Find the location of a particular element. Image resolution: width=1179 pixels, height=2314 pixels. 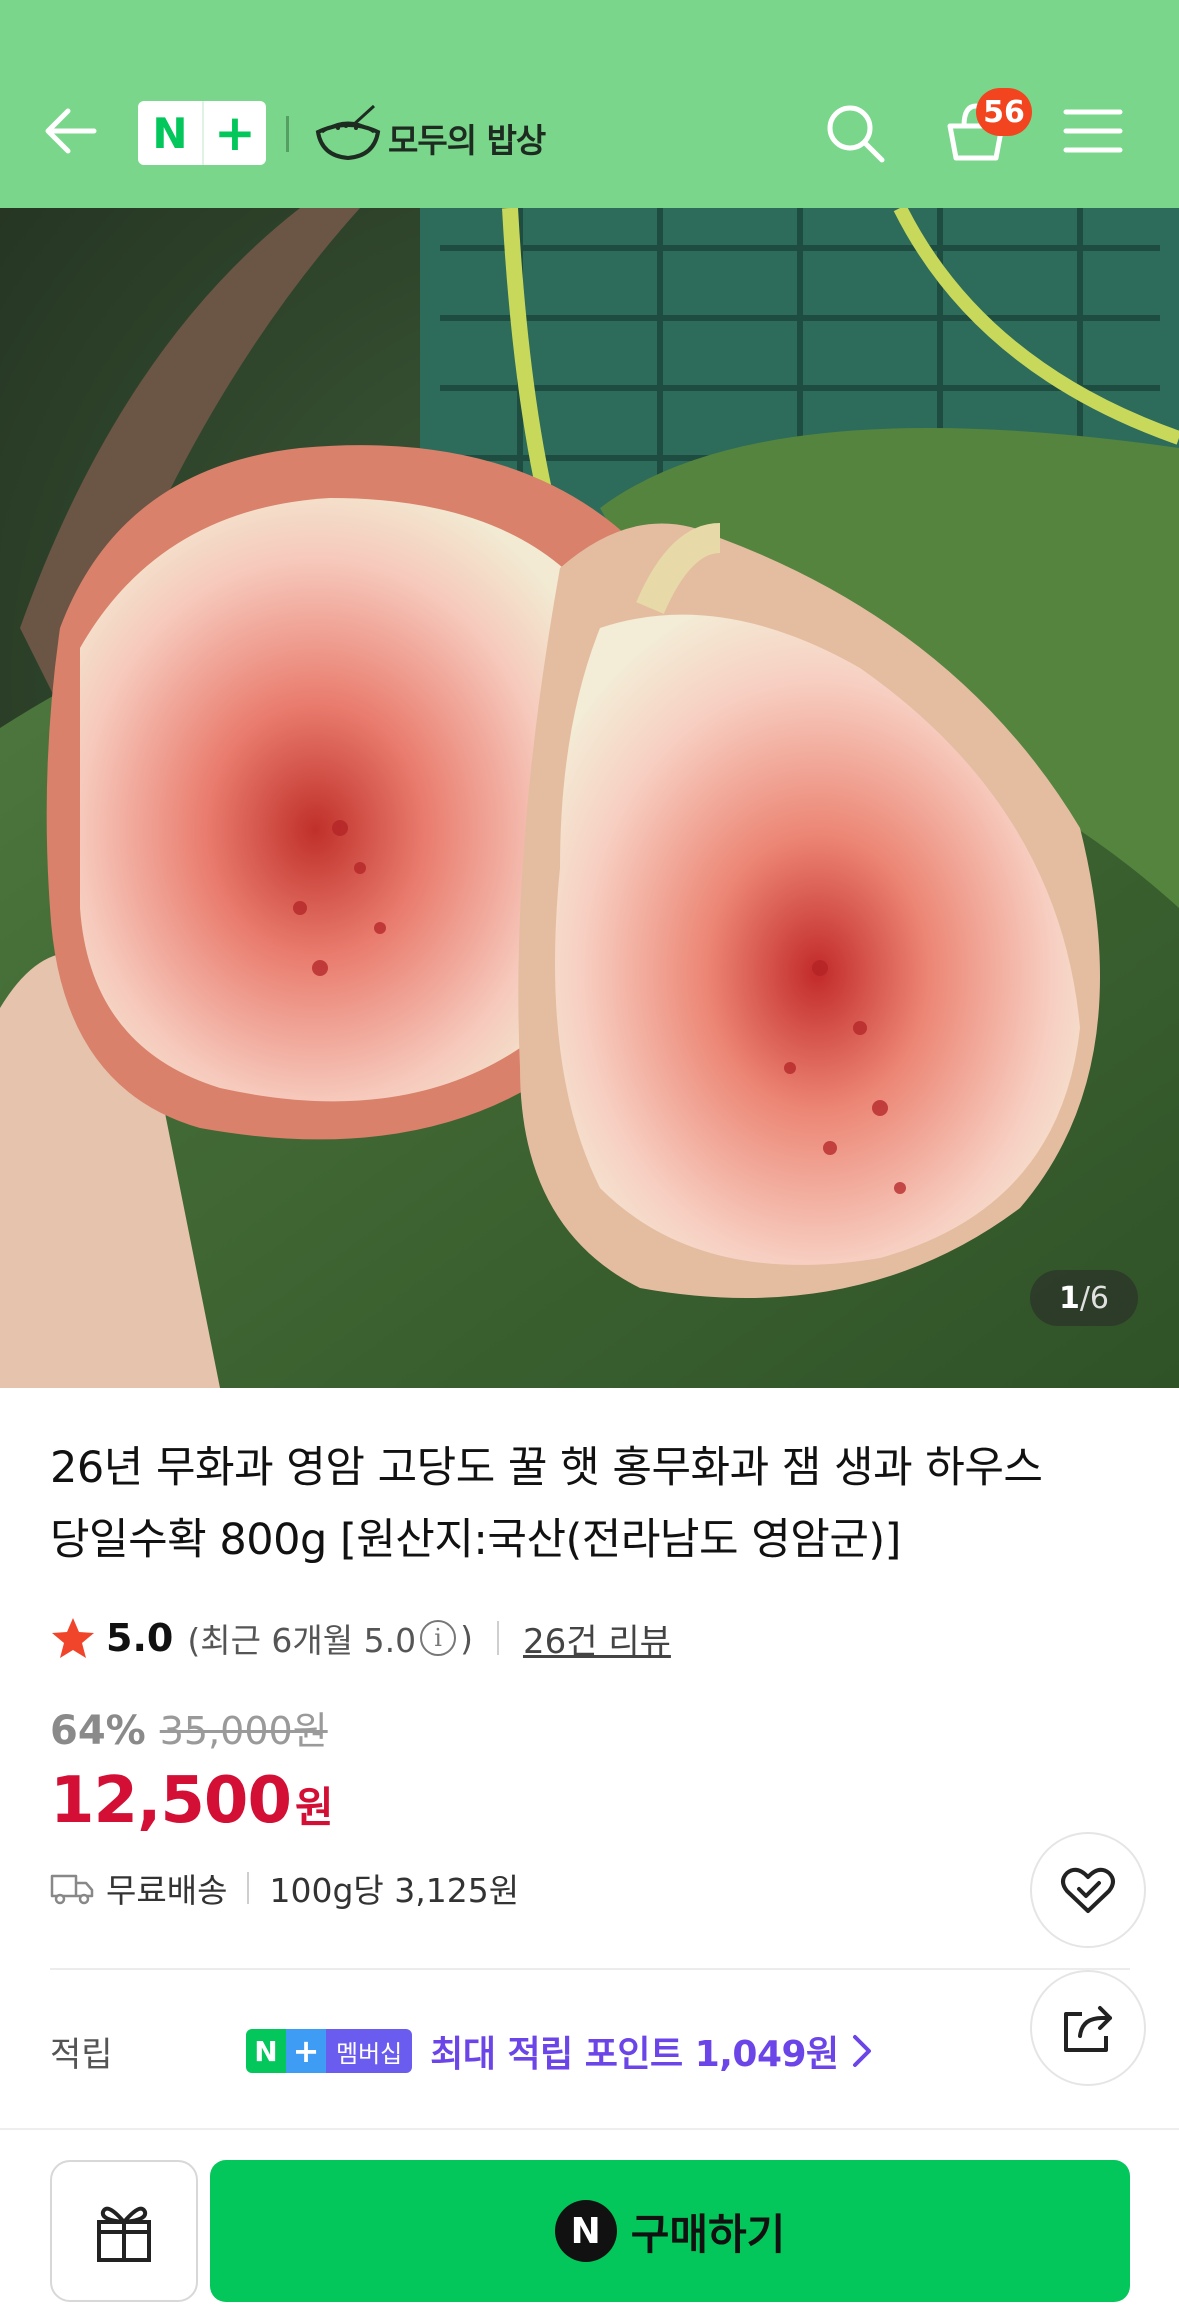

logo-plus: + is located at coordinates (234, 133).